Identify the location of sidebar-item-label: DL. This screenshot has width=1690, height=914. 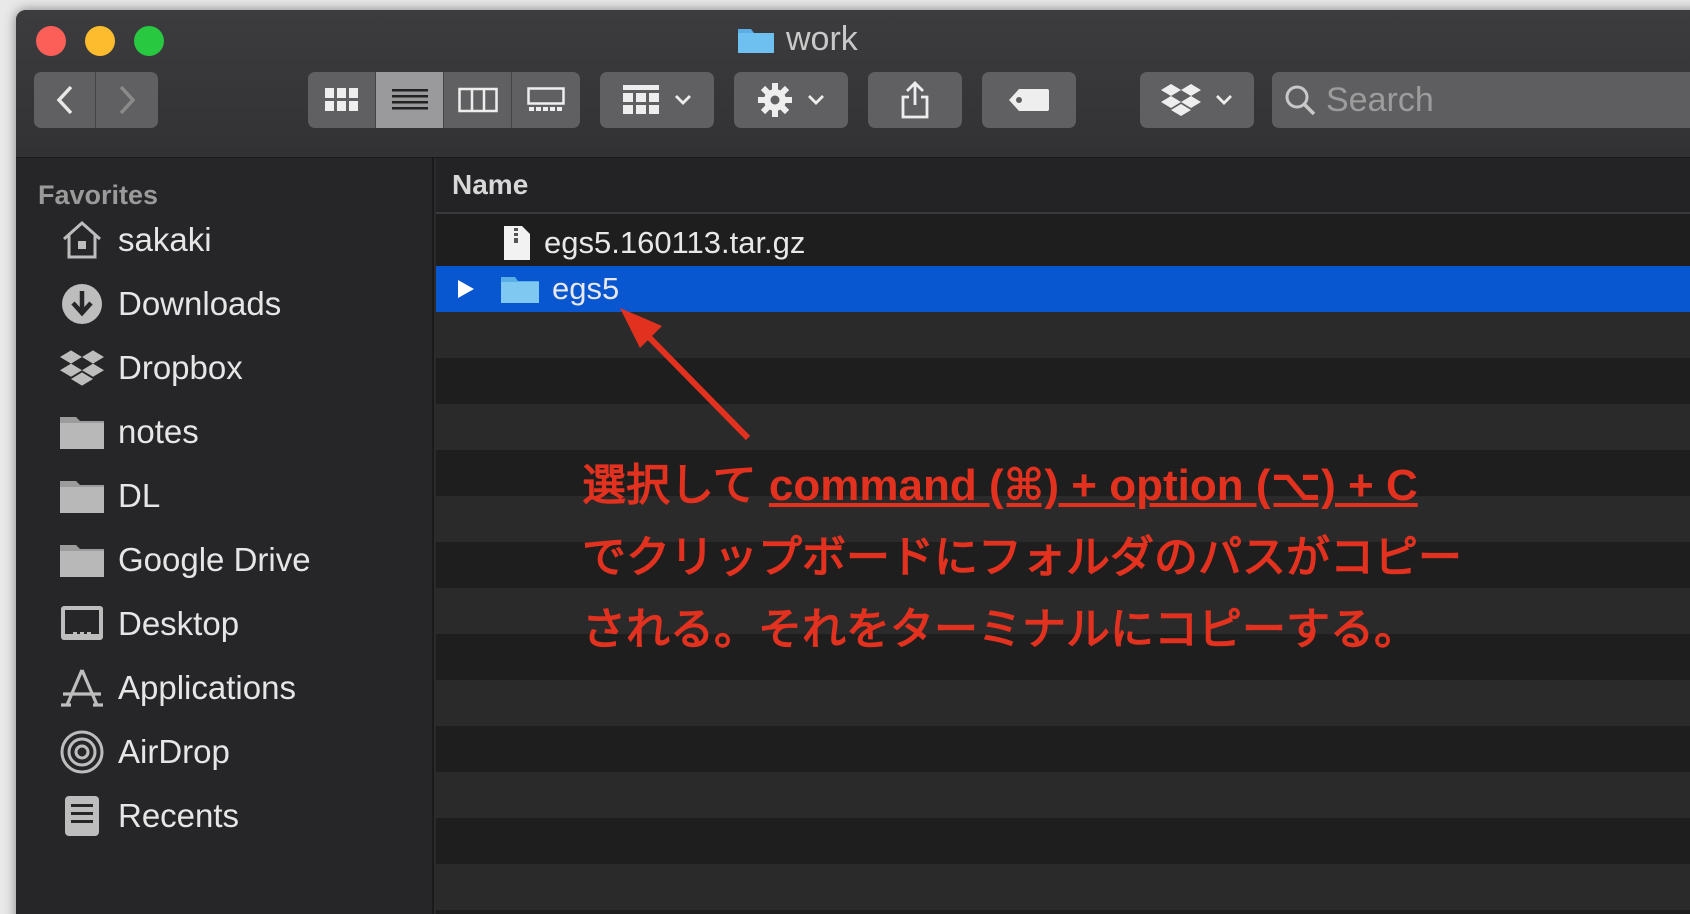
(139, 495).